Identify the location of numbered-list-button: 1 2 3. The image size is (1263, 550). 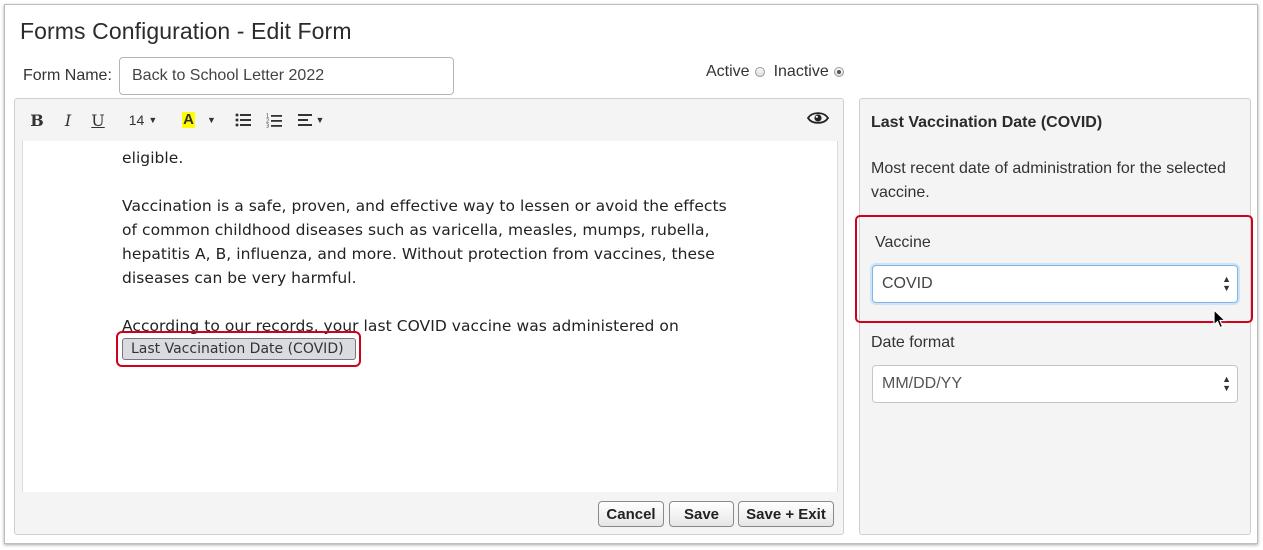
(274, 120).